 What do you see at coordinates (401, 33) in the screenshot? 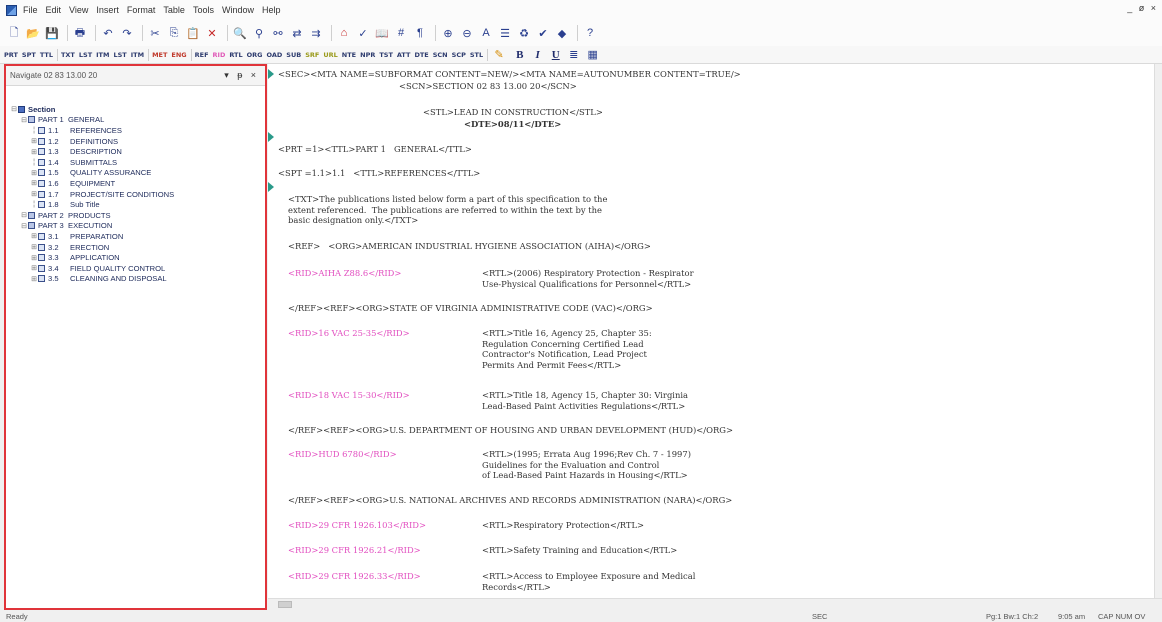
I see `word-count-icon: #` at bounding box center [401, 33].